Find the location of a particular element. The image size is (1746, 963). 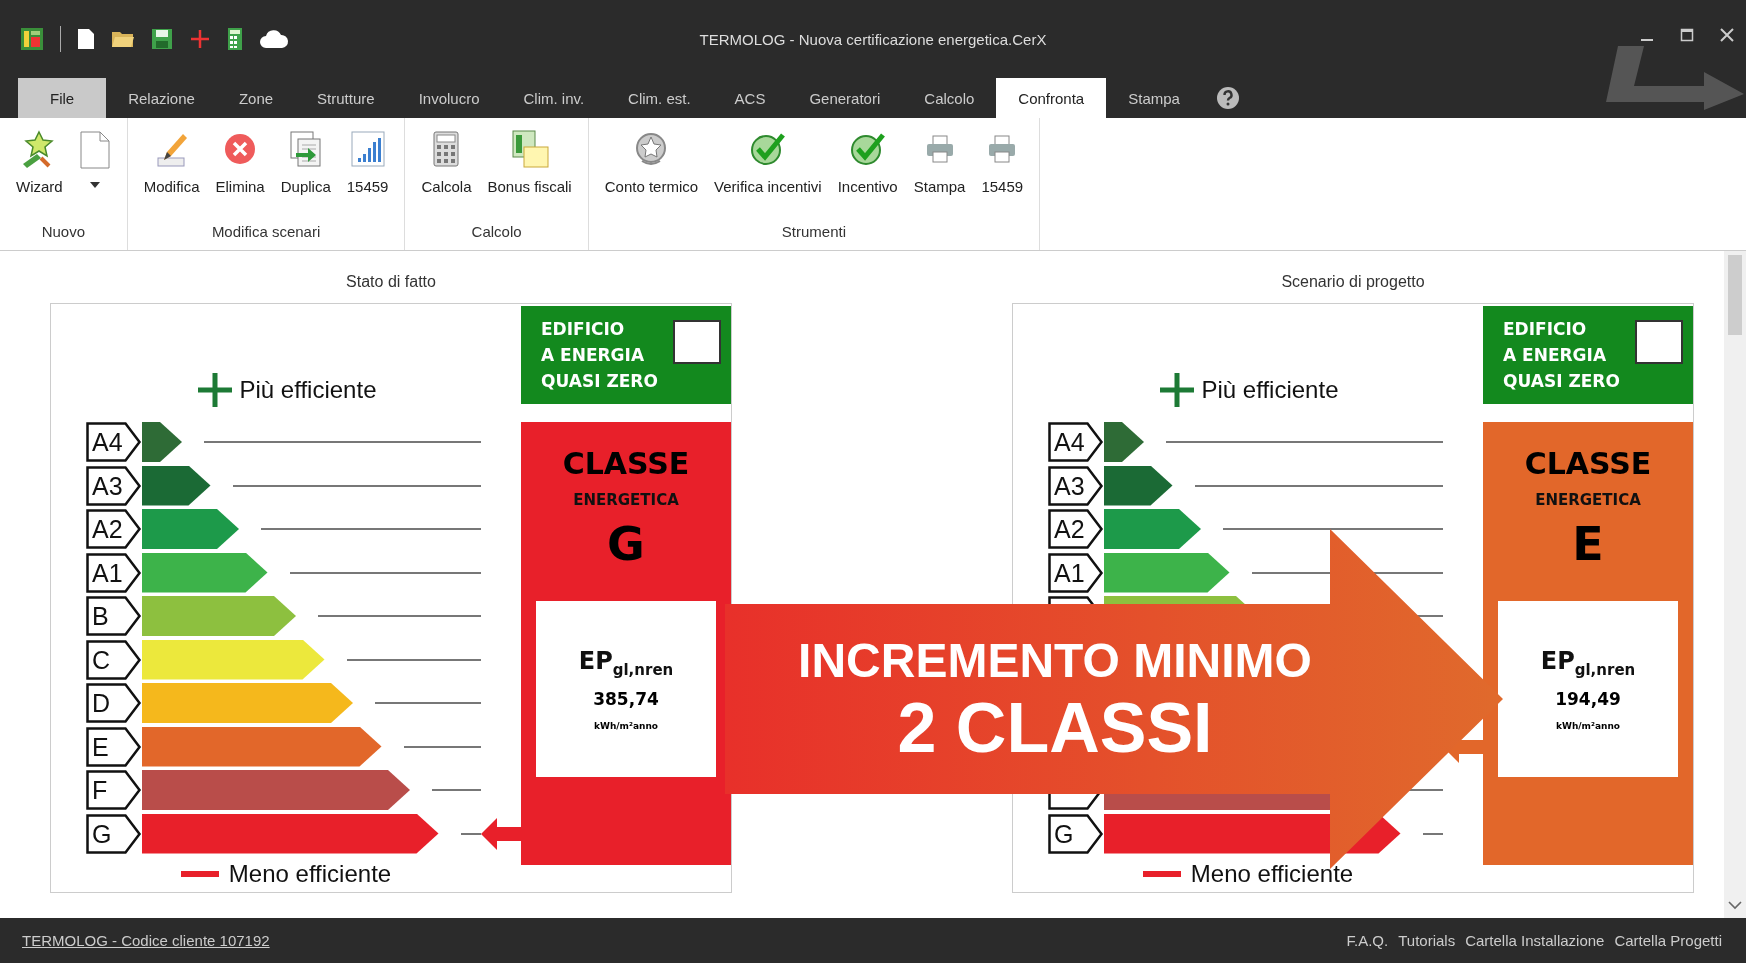

status-link: Cartella Installazione is located at coordinates (1535, 940).